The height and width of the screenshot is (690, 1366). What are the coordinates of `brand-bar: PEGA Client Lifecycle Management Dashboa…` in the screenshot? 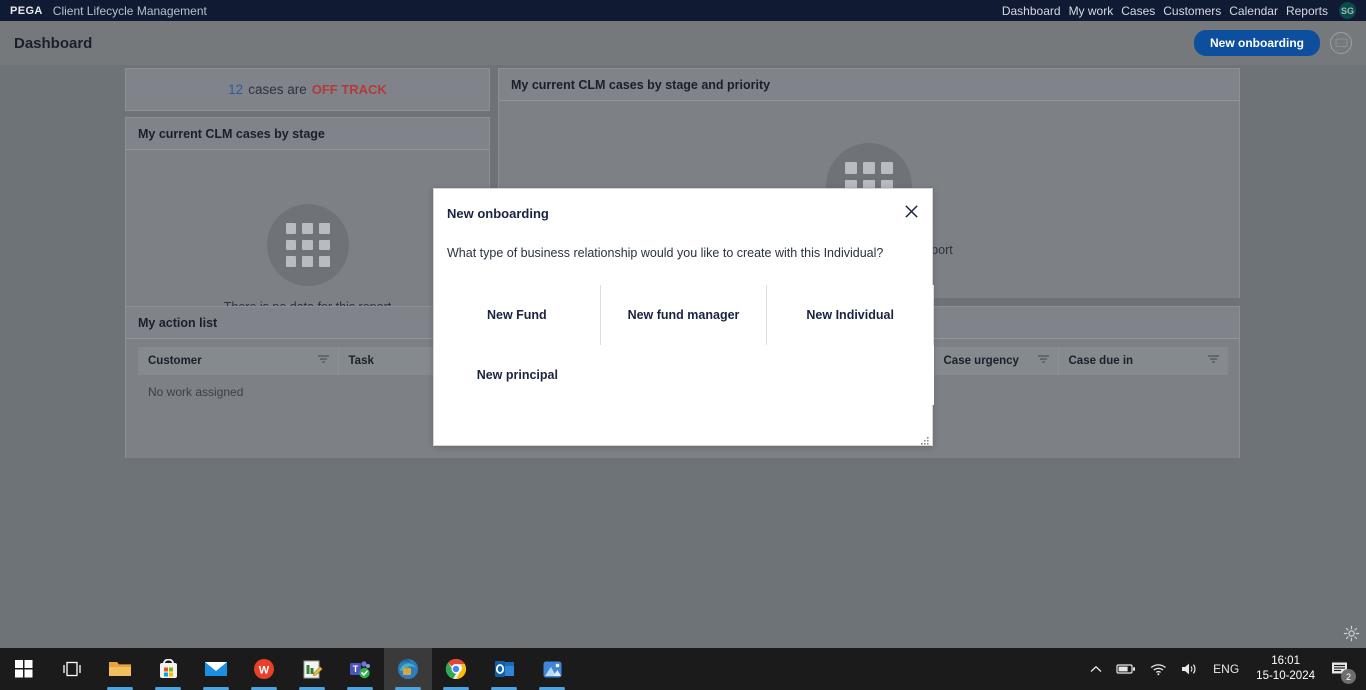 It's located at (683, 10).